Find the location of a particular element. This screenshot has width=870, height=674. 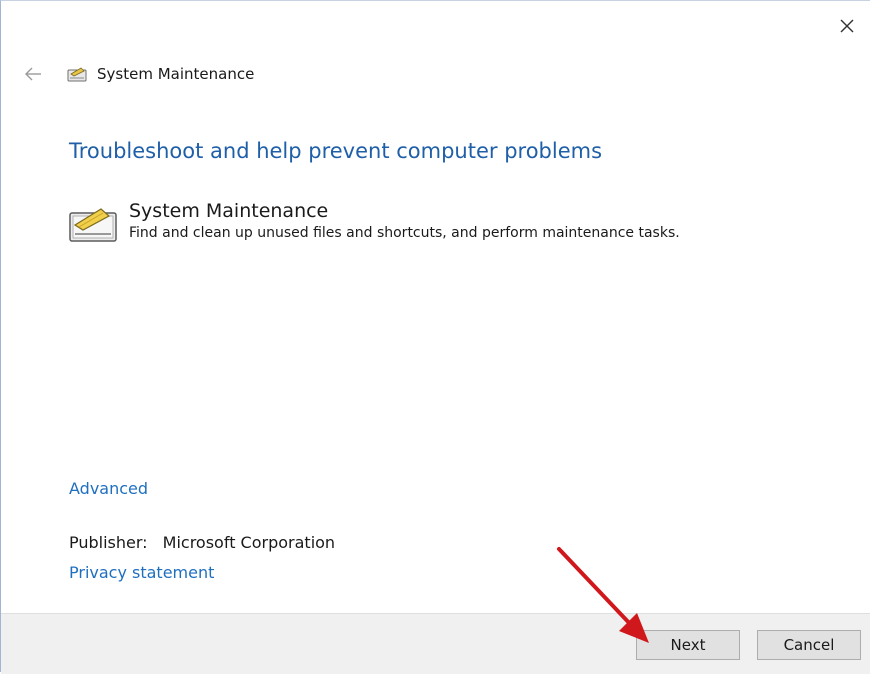

back-arrow-icon is located at coordinates (33, 74).